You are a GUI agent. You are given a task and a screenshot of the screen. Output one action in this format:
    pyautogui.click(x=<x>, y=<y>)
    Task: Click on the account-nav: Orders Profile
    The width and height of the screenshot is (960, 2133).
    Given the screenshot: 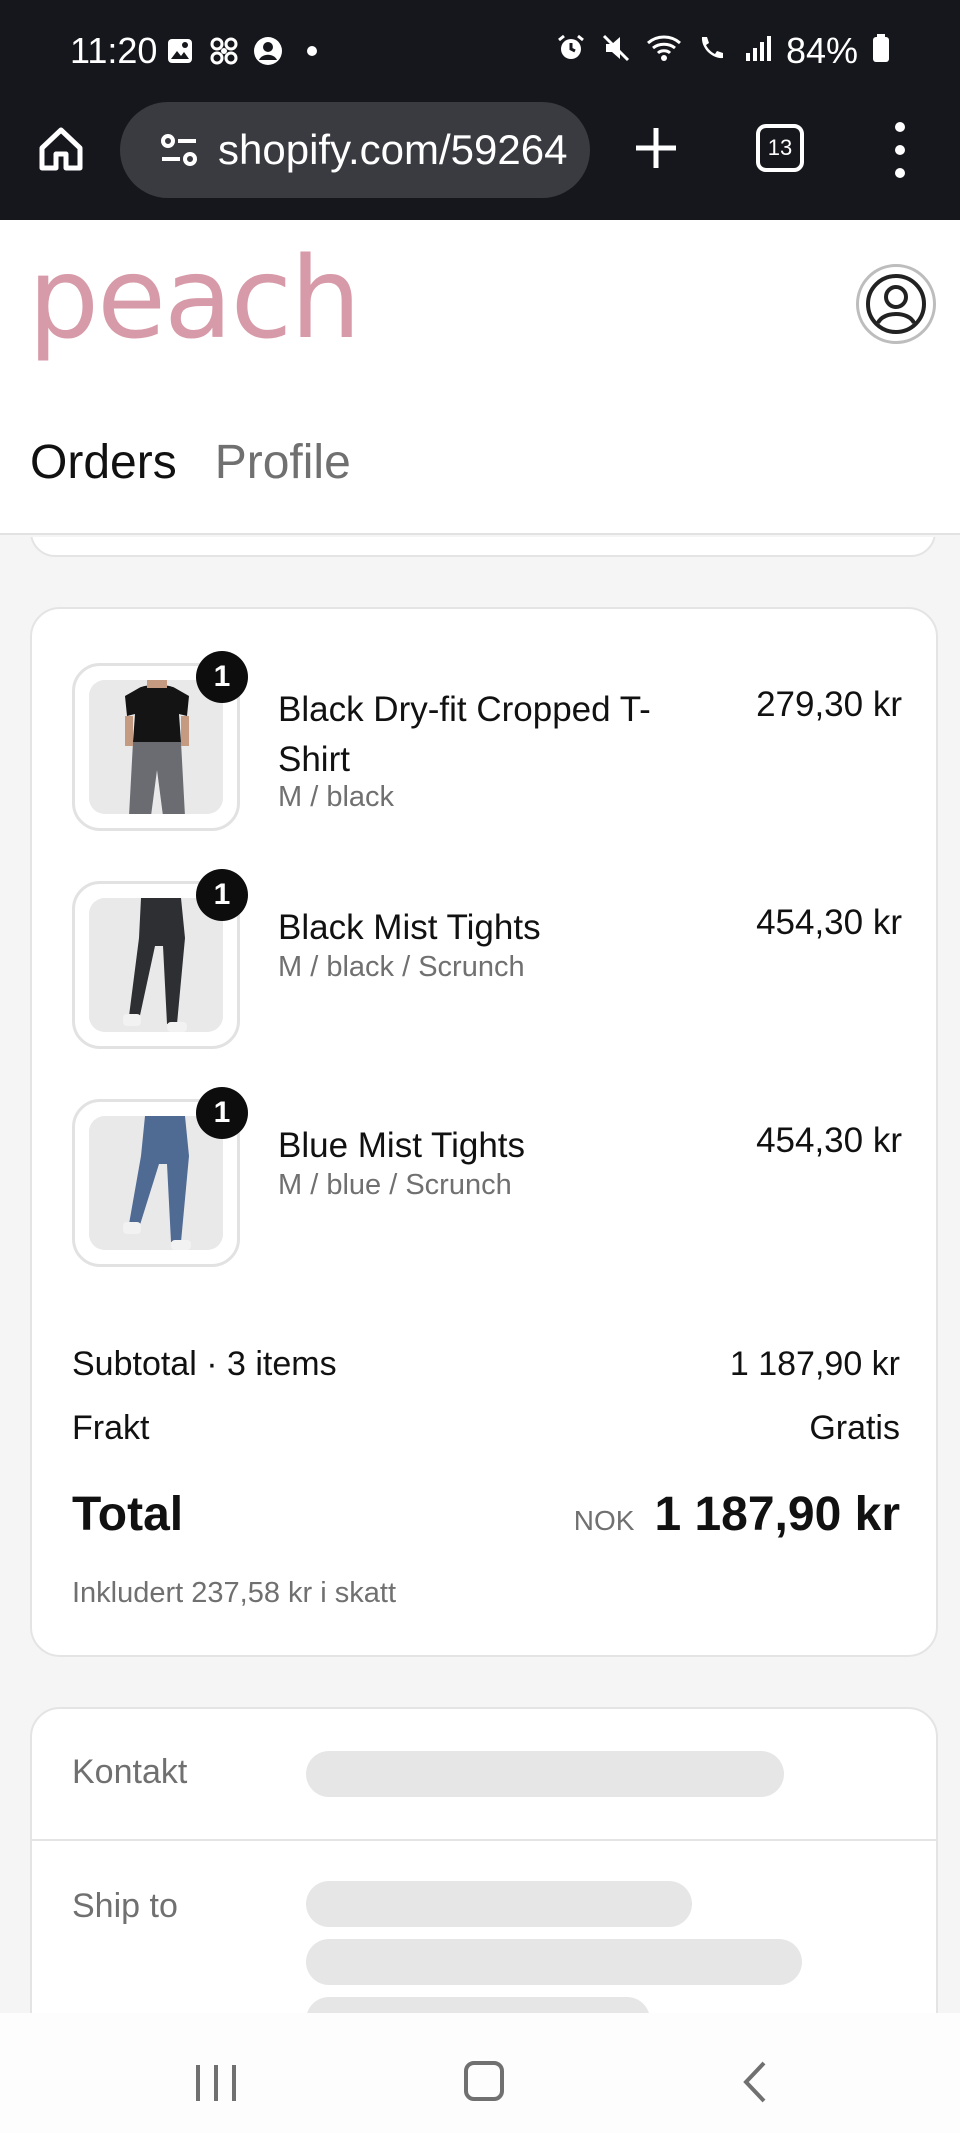 What is the action you would take?
    pyautogui.click(x=190, y=462)
    